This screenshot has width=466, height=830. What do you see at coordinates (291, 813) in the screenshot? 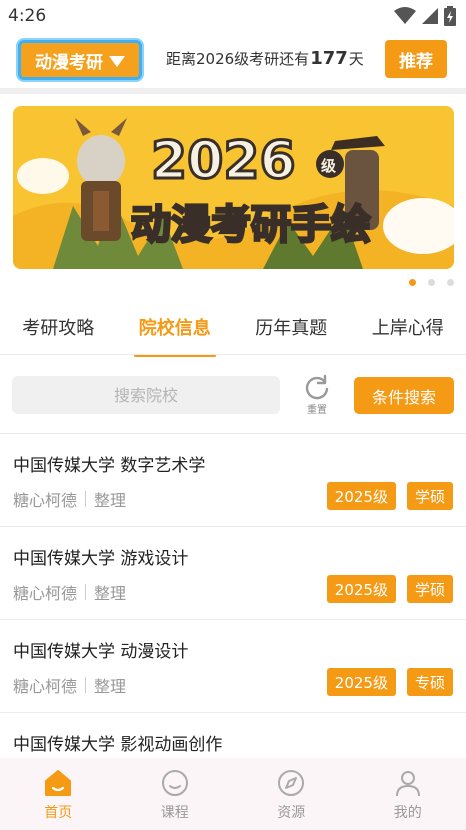
I see `nav-label: 资源` at bounding box center [291, 813].